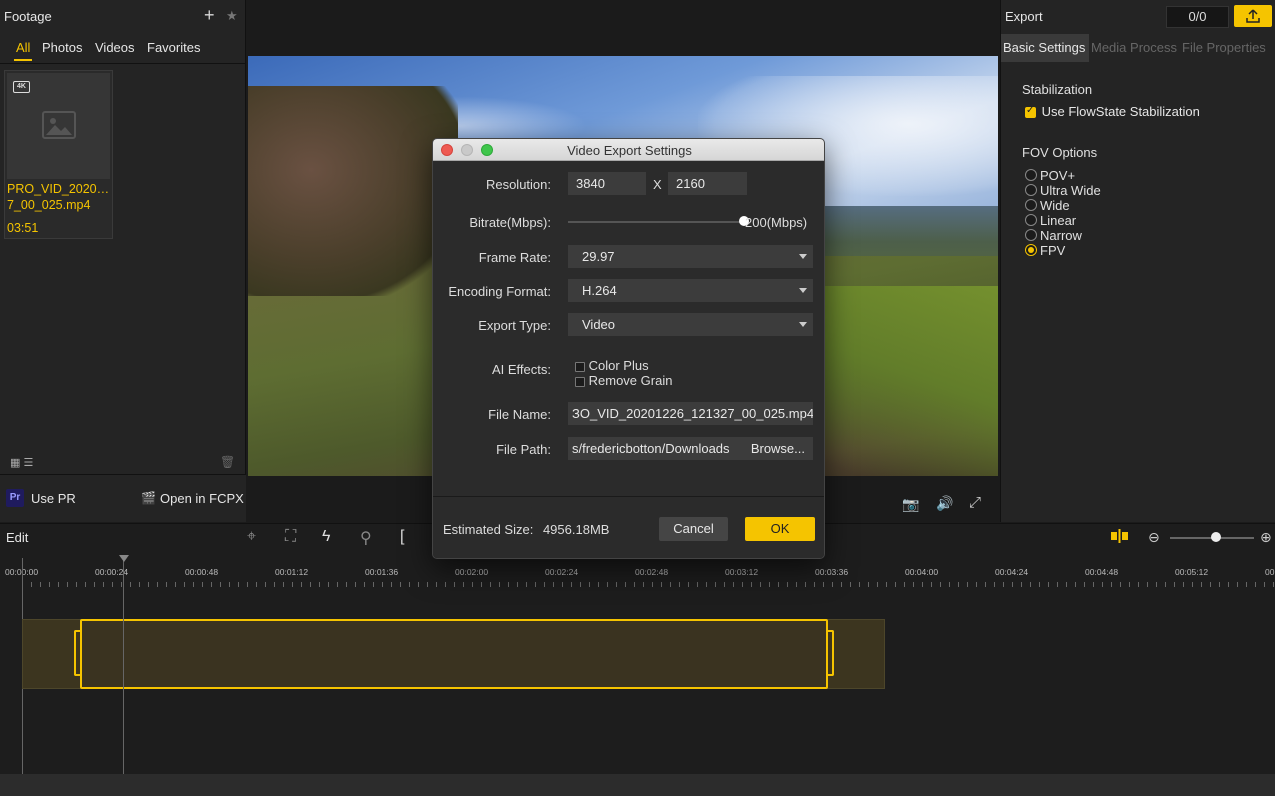 This screenshot has width=1275, height=796. What do you see at coordinates (690, 256) in the screenshot?
I see `frame-rate-select: 29.97` at bounding box center [690, 256].